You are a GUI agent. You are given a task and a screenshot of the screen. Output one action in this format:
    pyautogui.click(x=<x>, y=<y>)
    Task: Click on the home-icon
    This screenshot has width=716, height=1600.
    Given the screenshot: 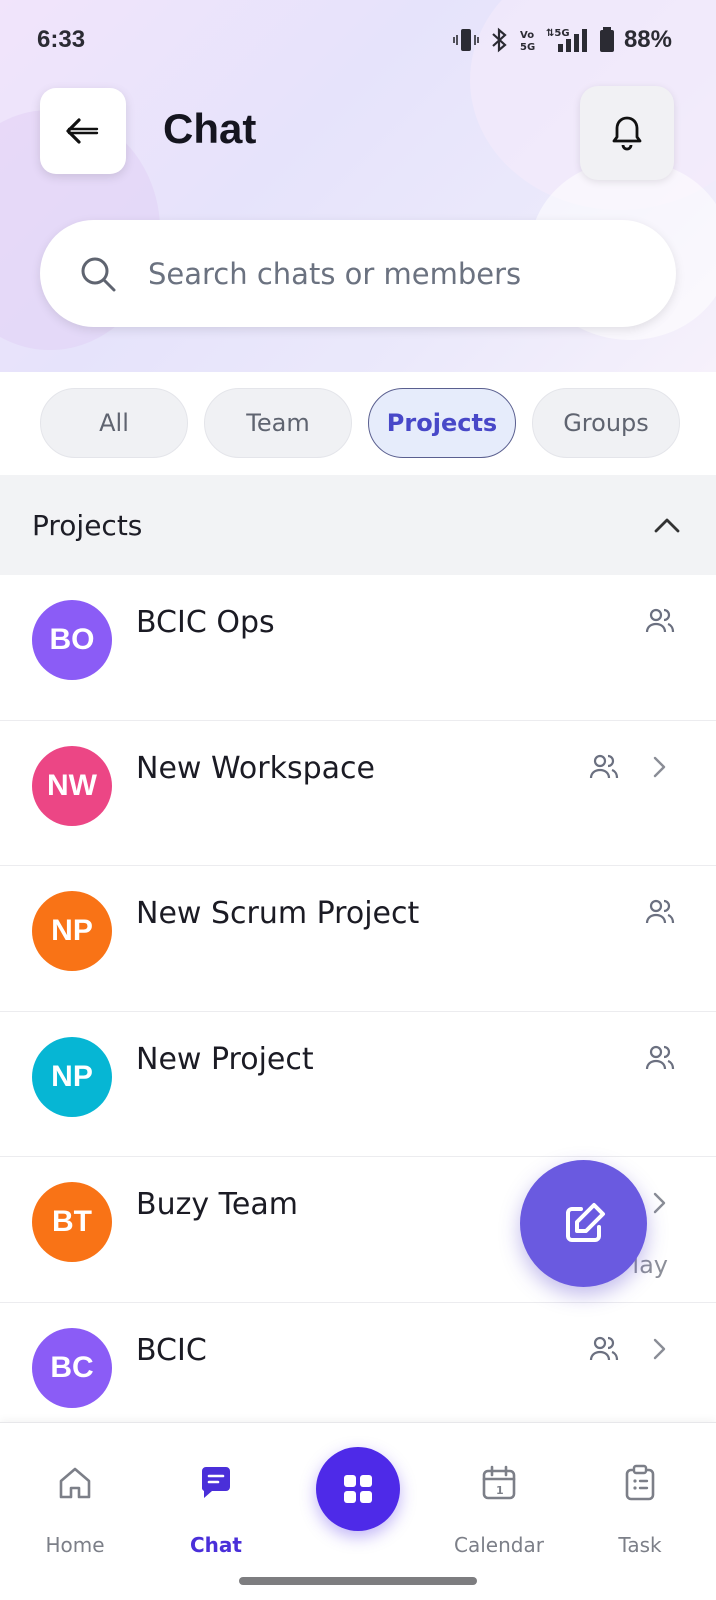 What is the action you would take?
    pyautogui.click(x=75, y=1483)
    